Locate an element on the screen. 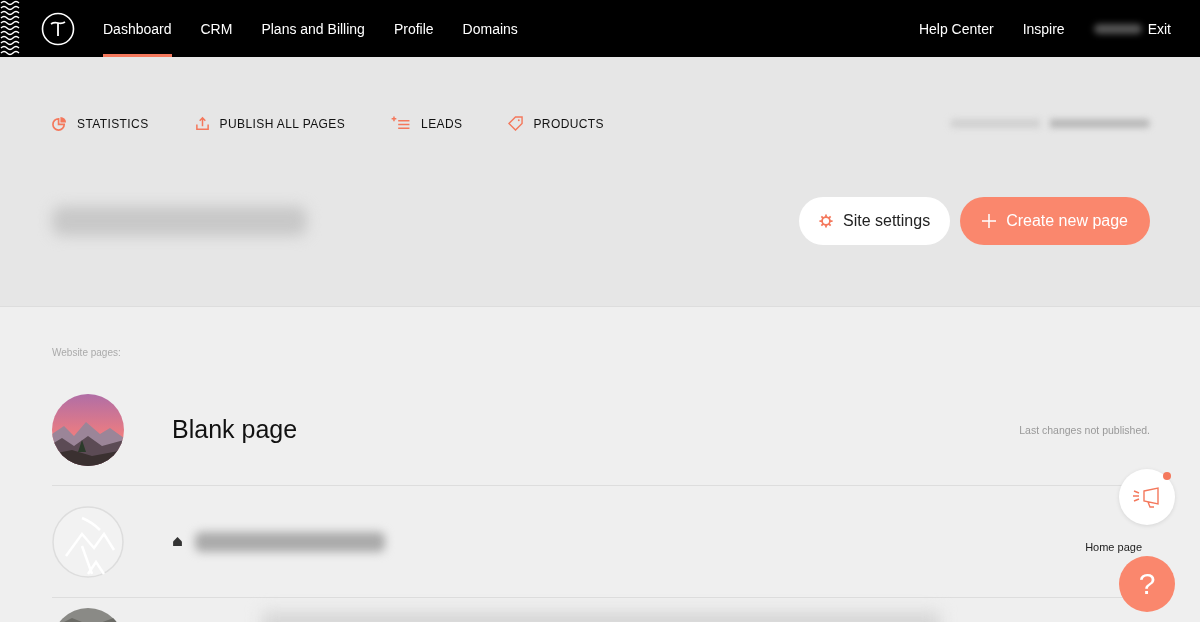  site-settings-button: Site settings is located at coordinates (875, 221).